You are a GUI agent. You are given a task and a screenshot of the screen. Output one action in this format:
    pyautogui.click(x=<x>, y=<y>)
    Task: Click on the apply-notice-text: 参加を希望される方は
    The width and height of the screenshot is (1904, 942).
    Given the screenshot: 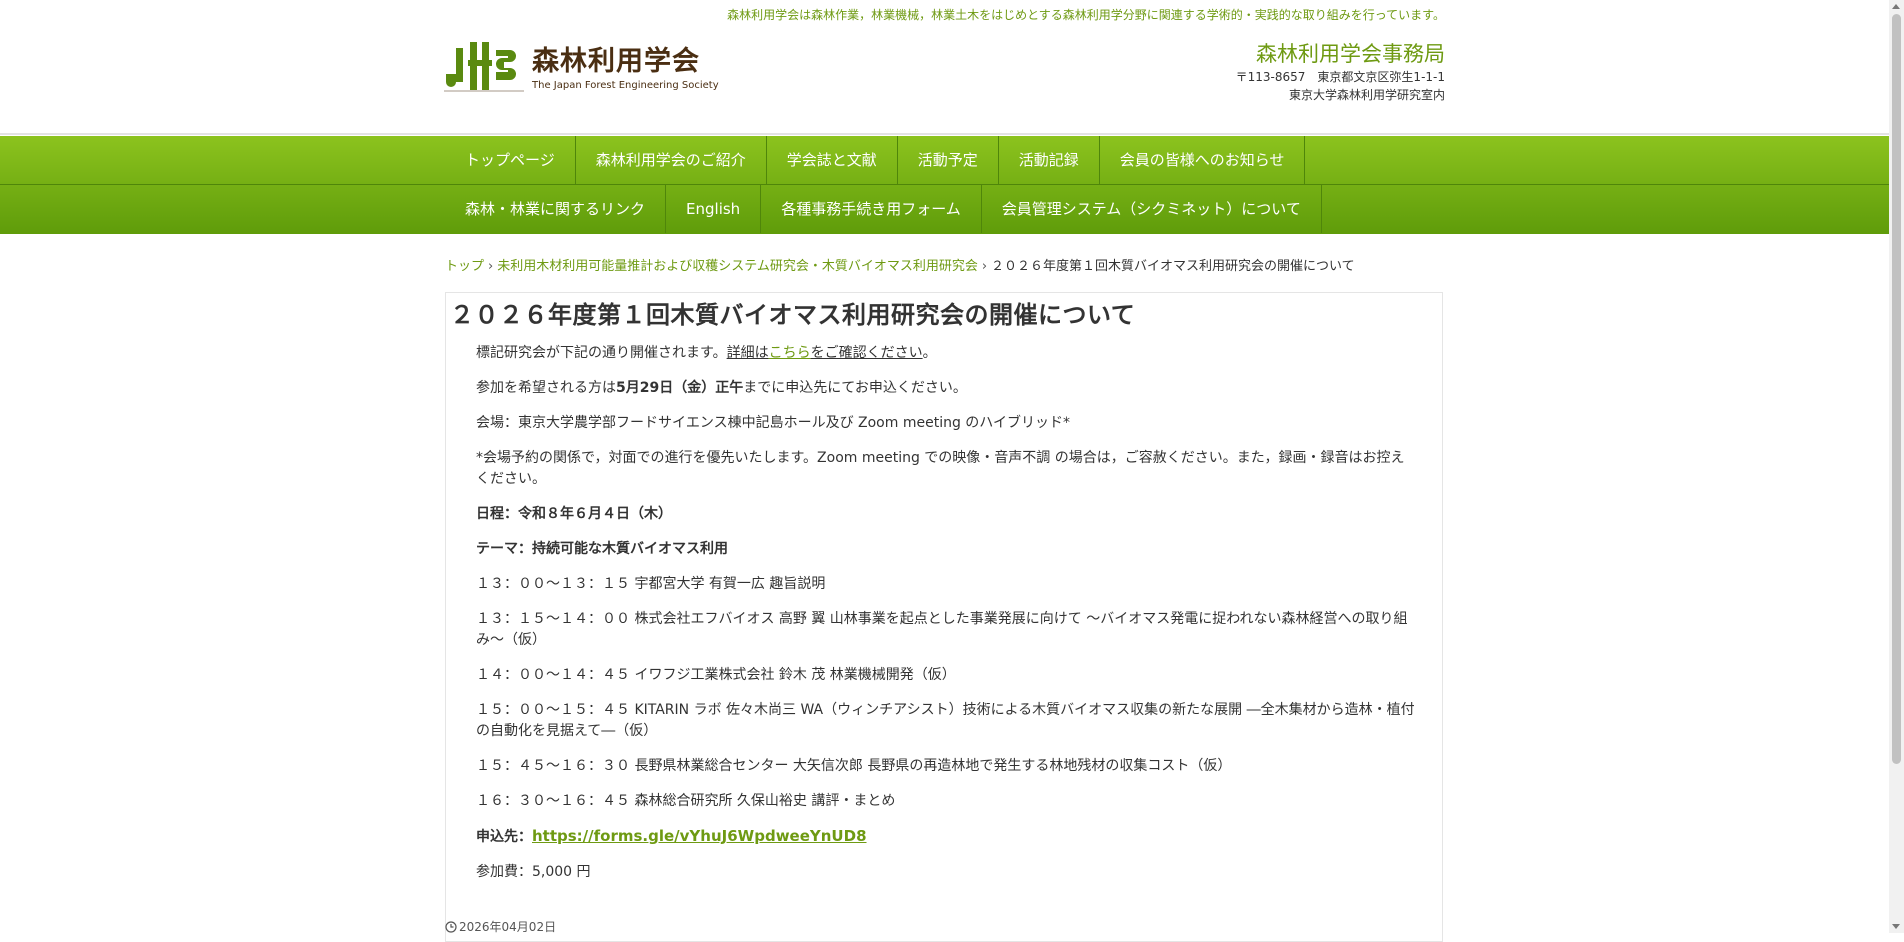 What is the action you would take?
    pyautogui.click(x=546, y=388)
    